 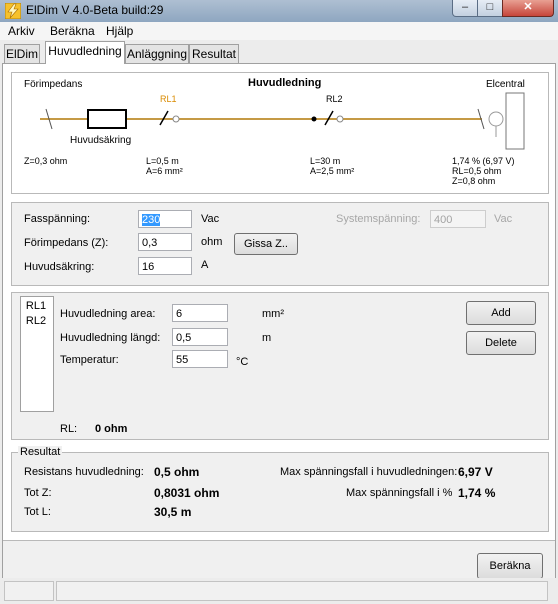 What do you see at coordinates (279, 52) in the screenshot?
I see `tab-strip: ElDim Huvudledning Anläggning Resultat` at bounding box center [279, 52].